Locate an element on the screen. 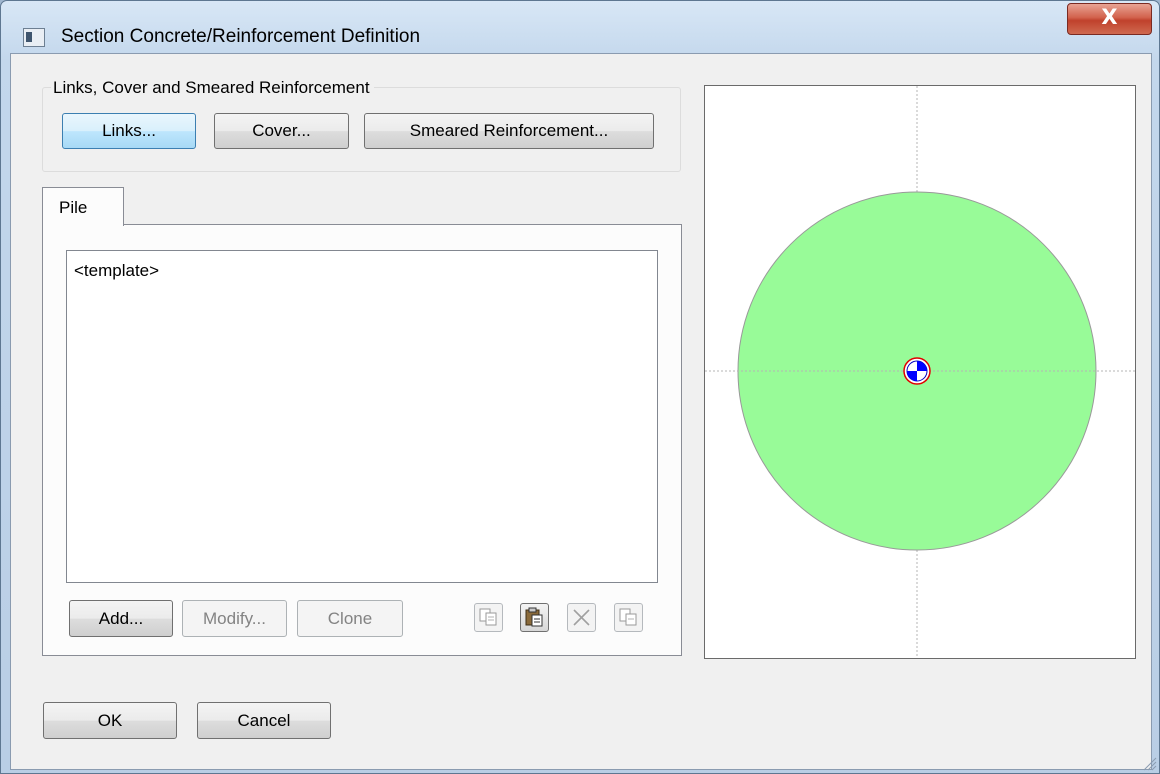 The width and height of the screenshot is (1160, 774). list-item: <template> is located at coordinates (116, 271).